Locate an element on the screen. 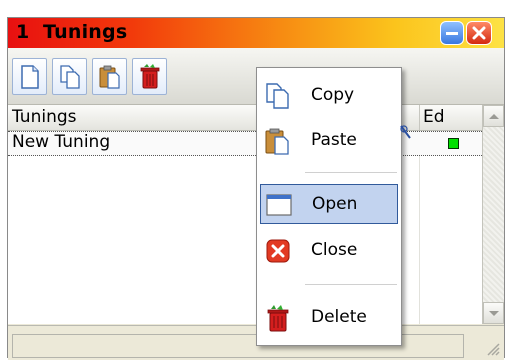 This screenshot has width=505, height=360. close-icon is located at coordinates (479, 33).